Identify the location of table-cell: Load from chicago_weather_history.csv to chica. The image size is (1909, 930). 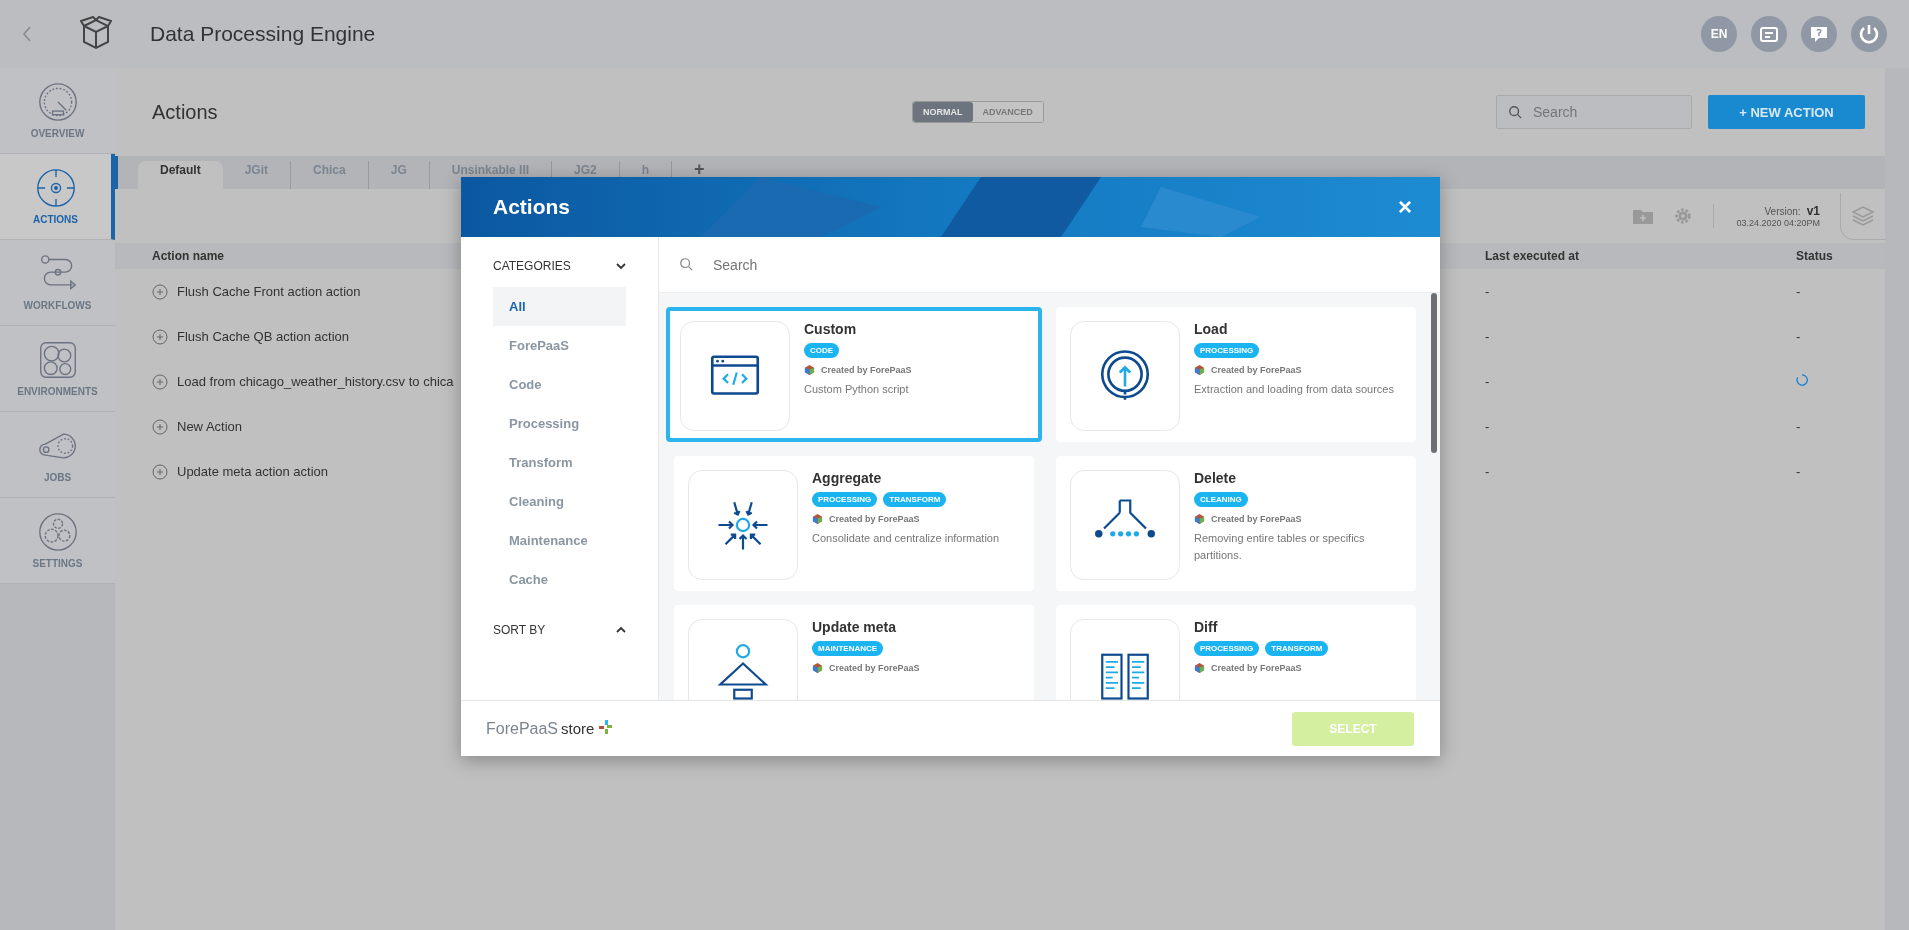
(315, 381).